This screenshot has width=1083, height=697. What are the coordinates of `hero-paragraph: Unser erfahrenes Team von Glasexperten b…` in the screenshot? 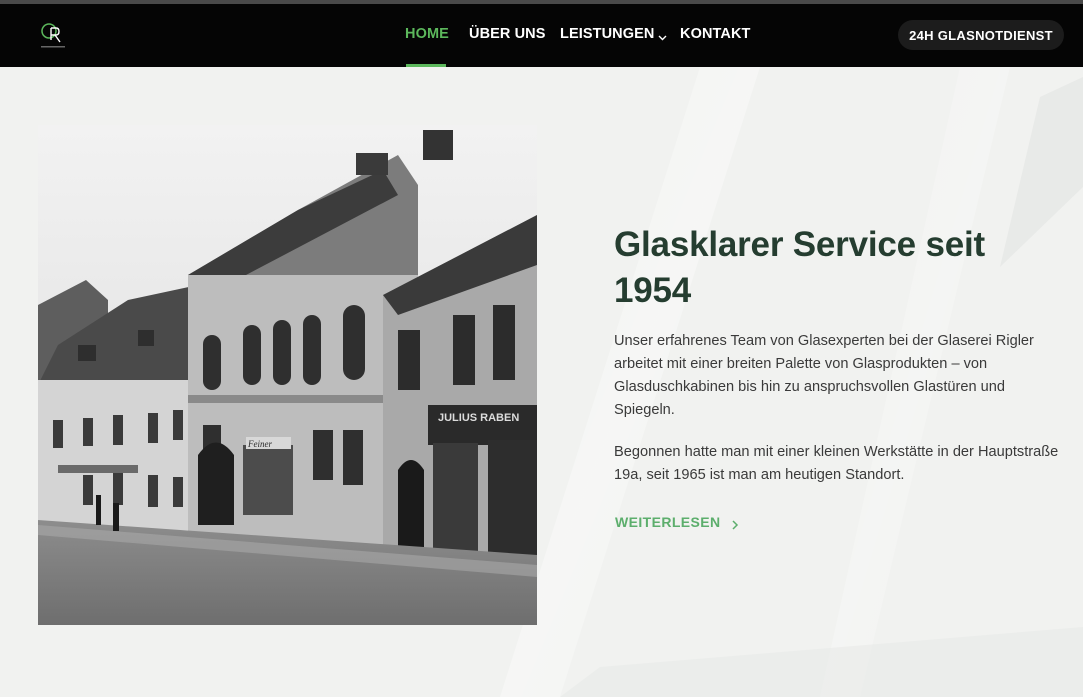 It's located at (824, 375).